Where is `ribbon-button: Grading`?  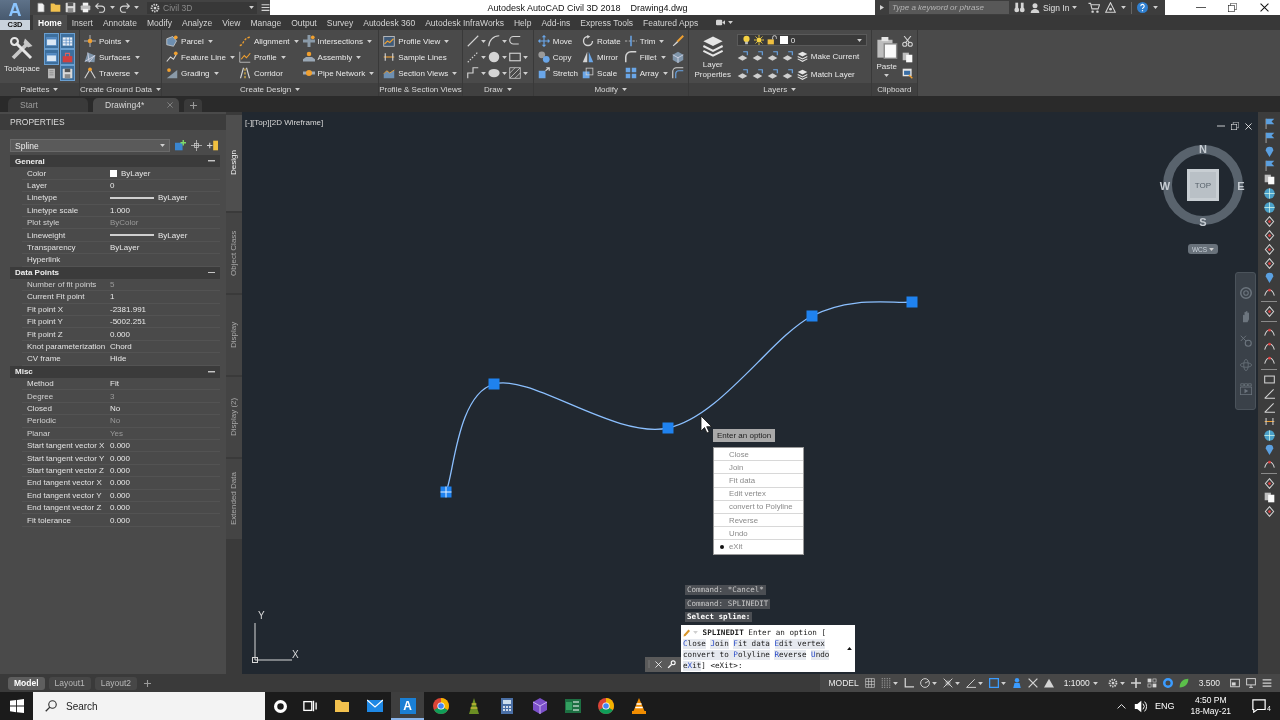 ribbon-button: Grading is located at coordinates (200, 73).